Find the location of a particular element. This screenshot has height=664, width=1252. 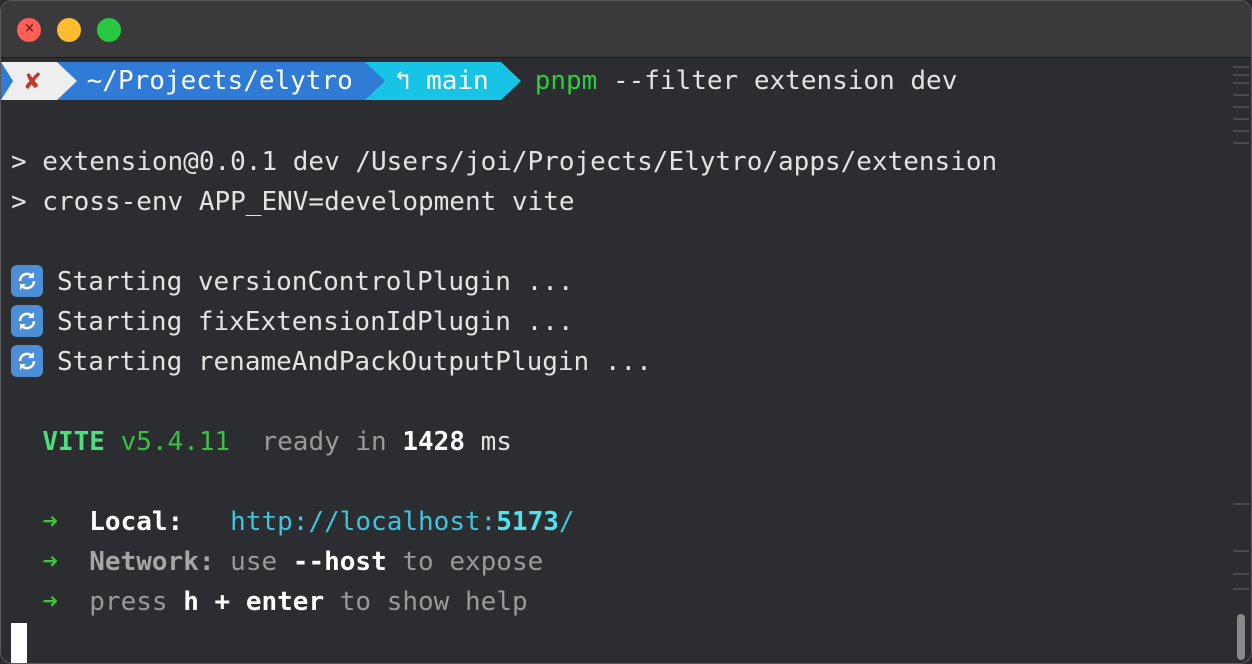

git-branch: main is located at coordinates (457, 81).